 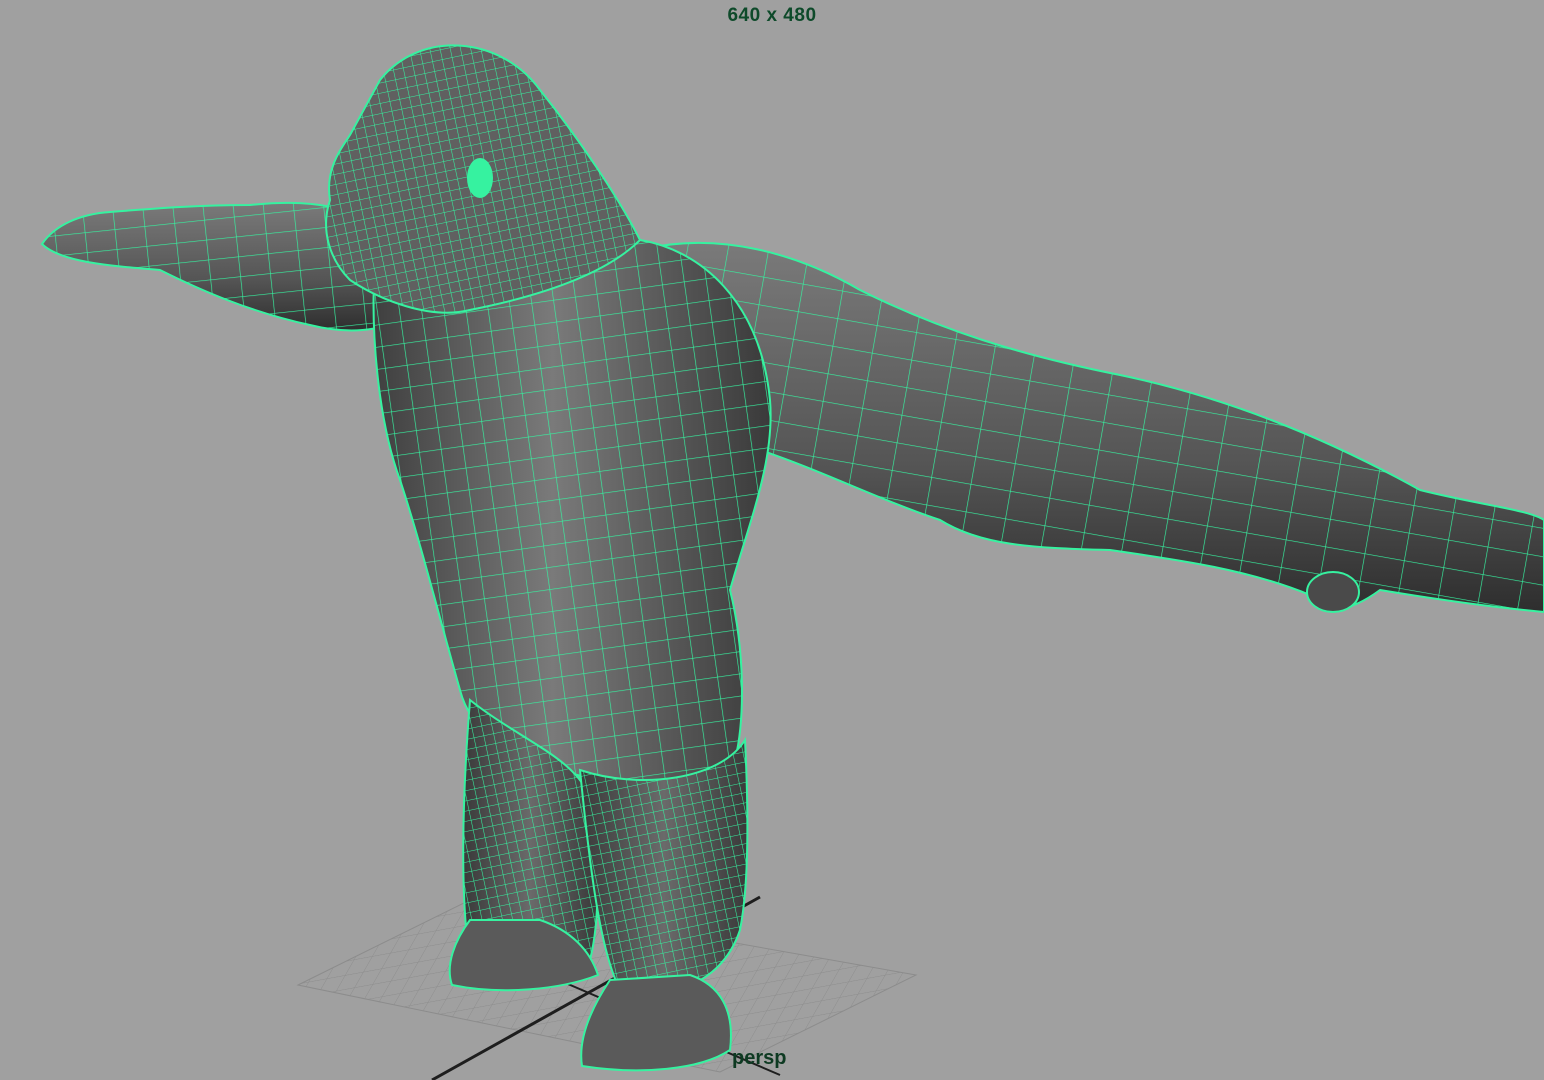 What do you see at coordinates (663, 904) in the screenshot?
I see `leg-right-mesh` at bounding box center [663, 904].